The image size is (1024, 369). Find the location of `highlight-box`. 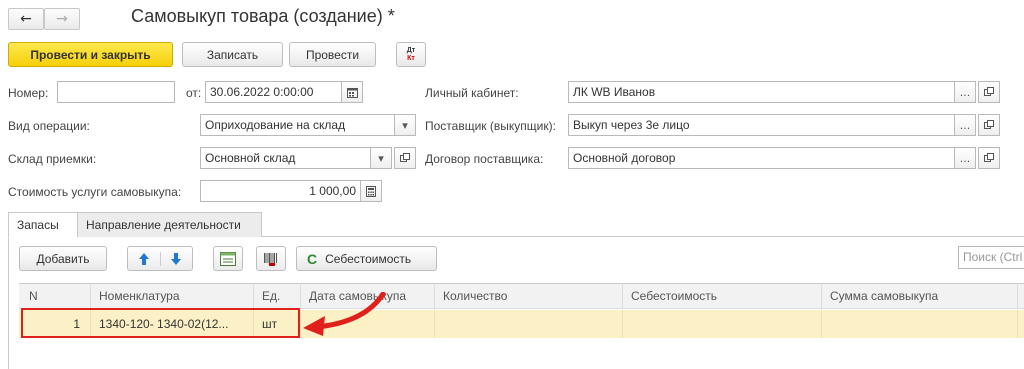

highlight-box is located at coordinates (160, 323).